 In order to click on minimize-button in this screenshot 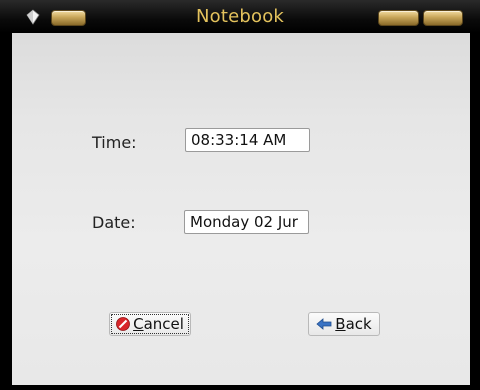, I will do `click(398, 18)`.